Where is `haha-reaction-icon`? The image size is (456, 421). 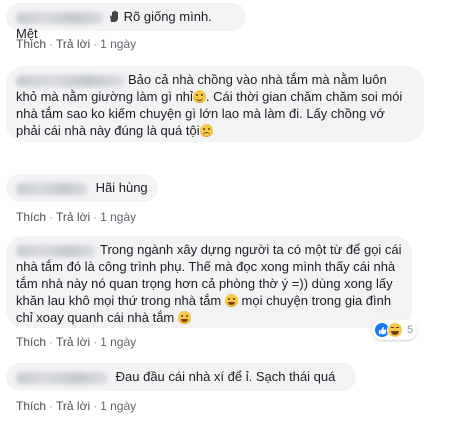 haha-reaction-icon is located at coordinates (395, 330).